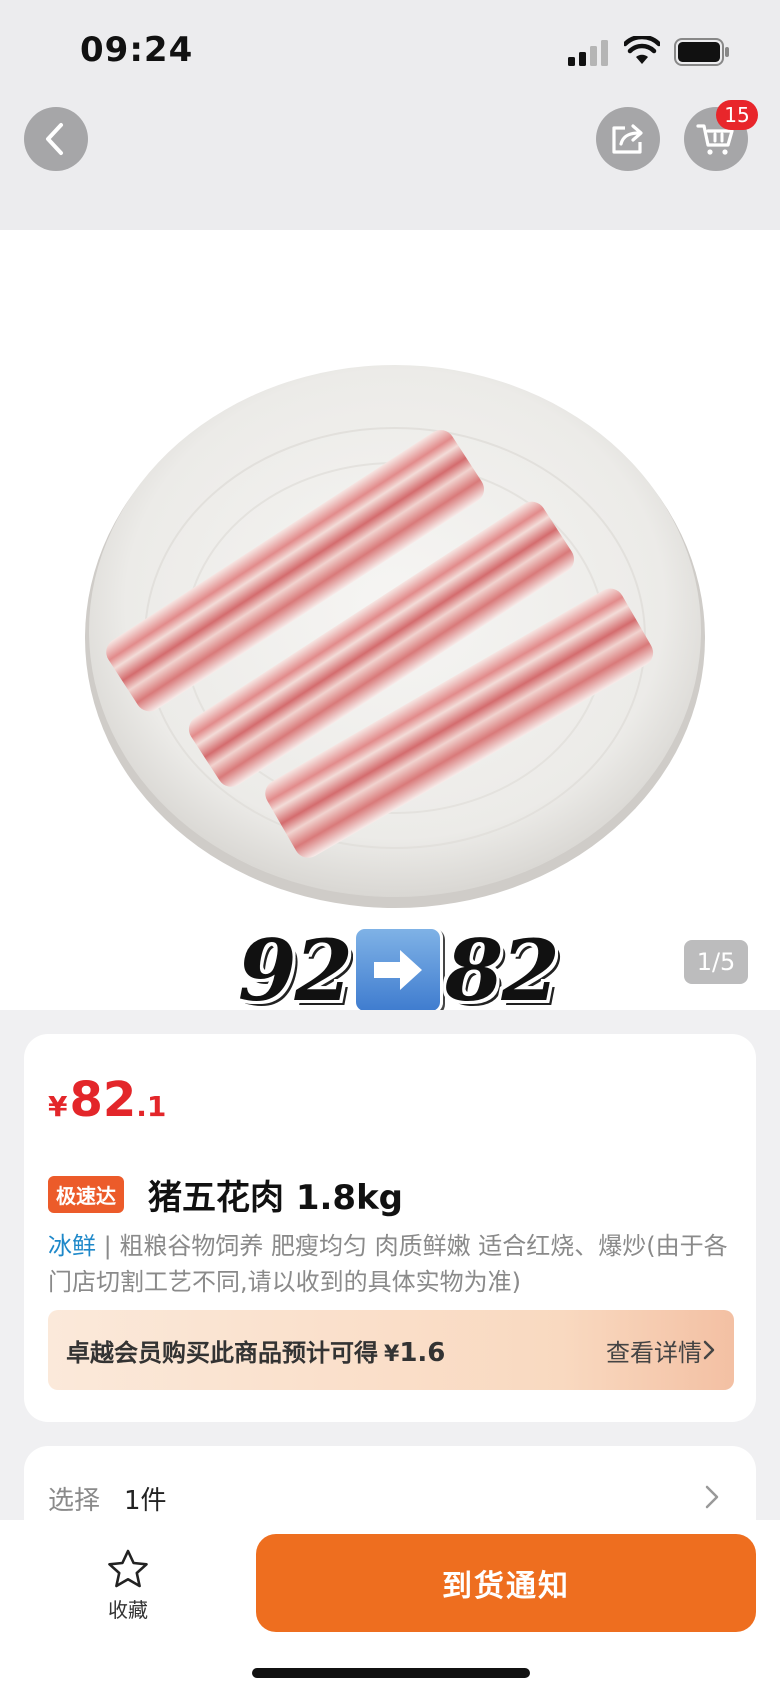 Image resolution: width=780 pixels, height=1688 pixels. What do you see at coordinates (128, 1610) in the screenshot?
I see `favorite-label: 收藏` at bounding box center [128, 1610].